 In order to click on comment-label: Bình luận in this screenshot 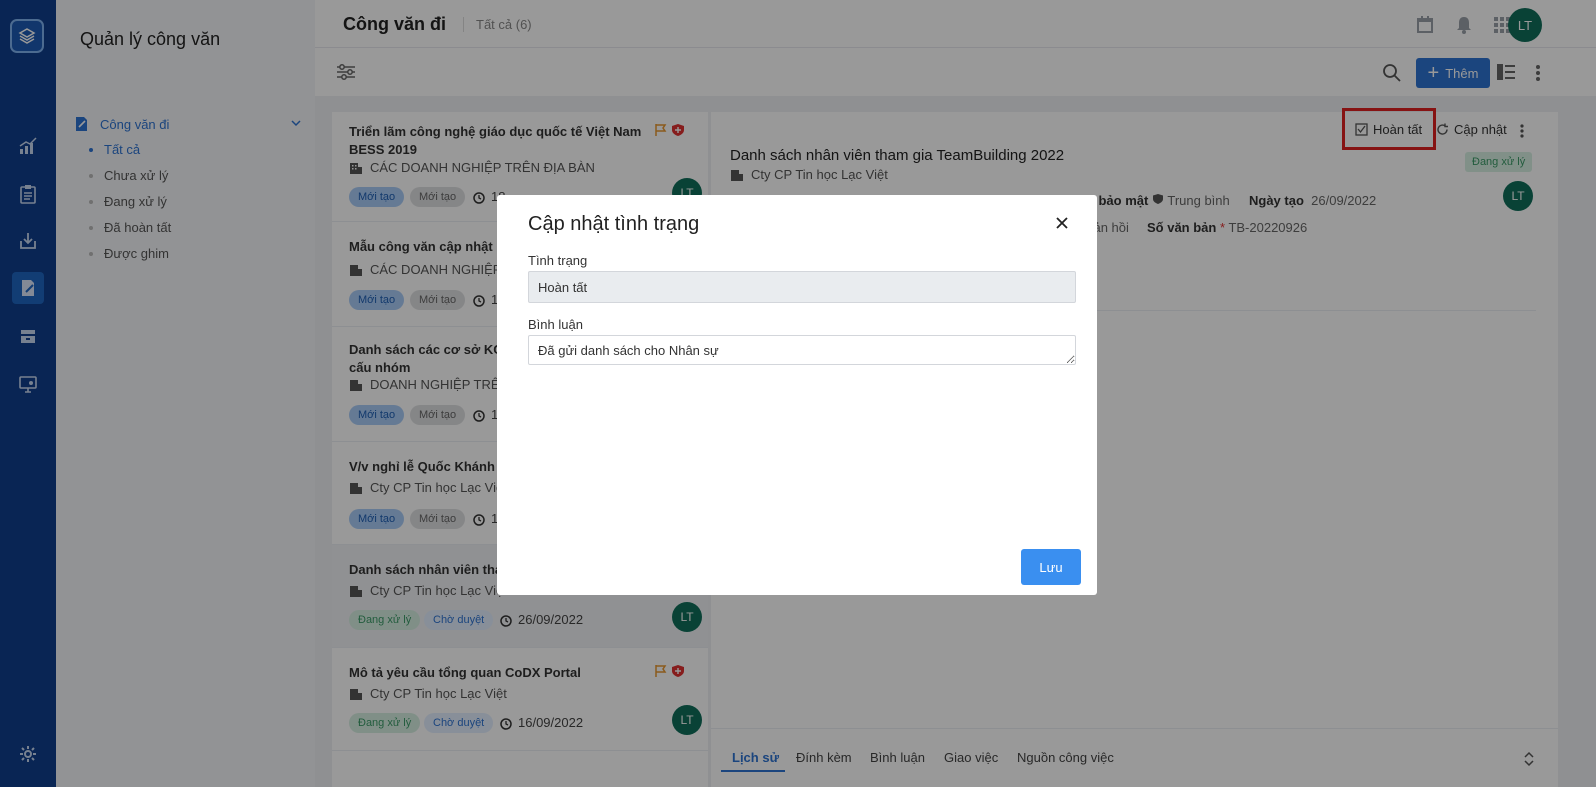, I will do `click(555, 324)`.